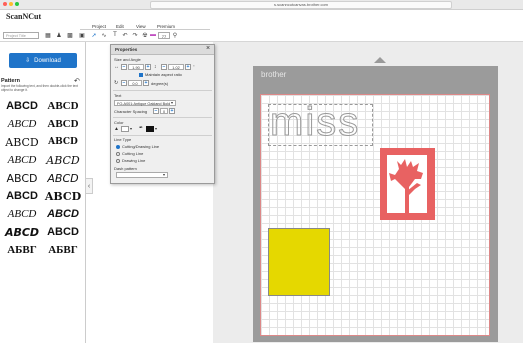 The image size is (523, 343). What do you see at coordinates (126, 49) in the screenshot?
I see `properties-title: Properties` at bounding box center [126, 49].